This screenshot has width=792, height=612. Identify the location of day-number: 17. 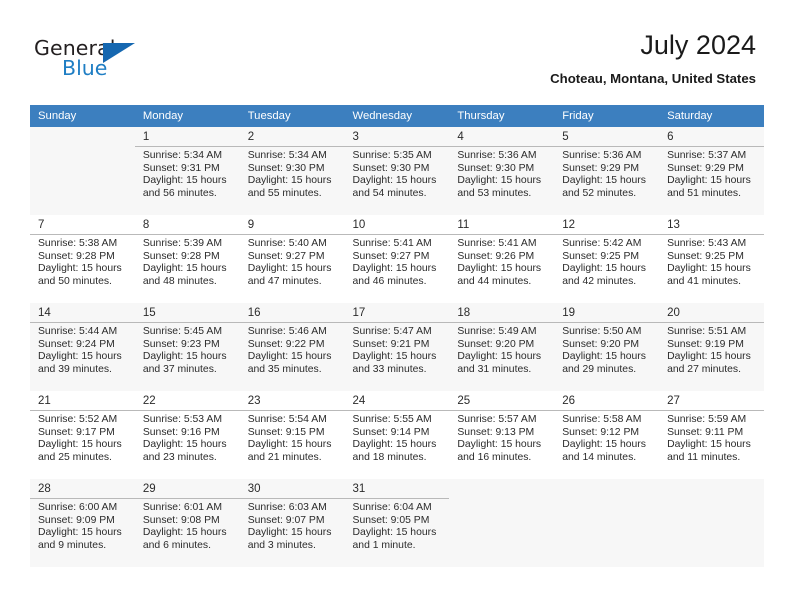
(359, 313).